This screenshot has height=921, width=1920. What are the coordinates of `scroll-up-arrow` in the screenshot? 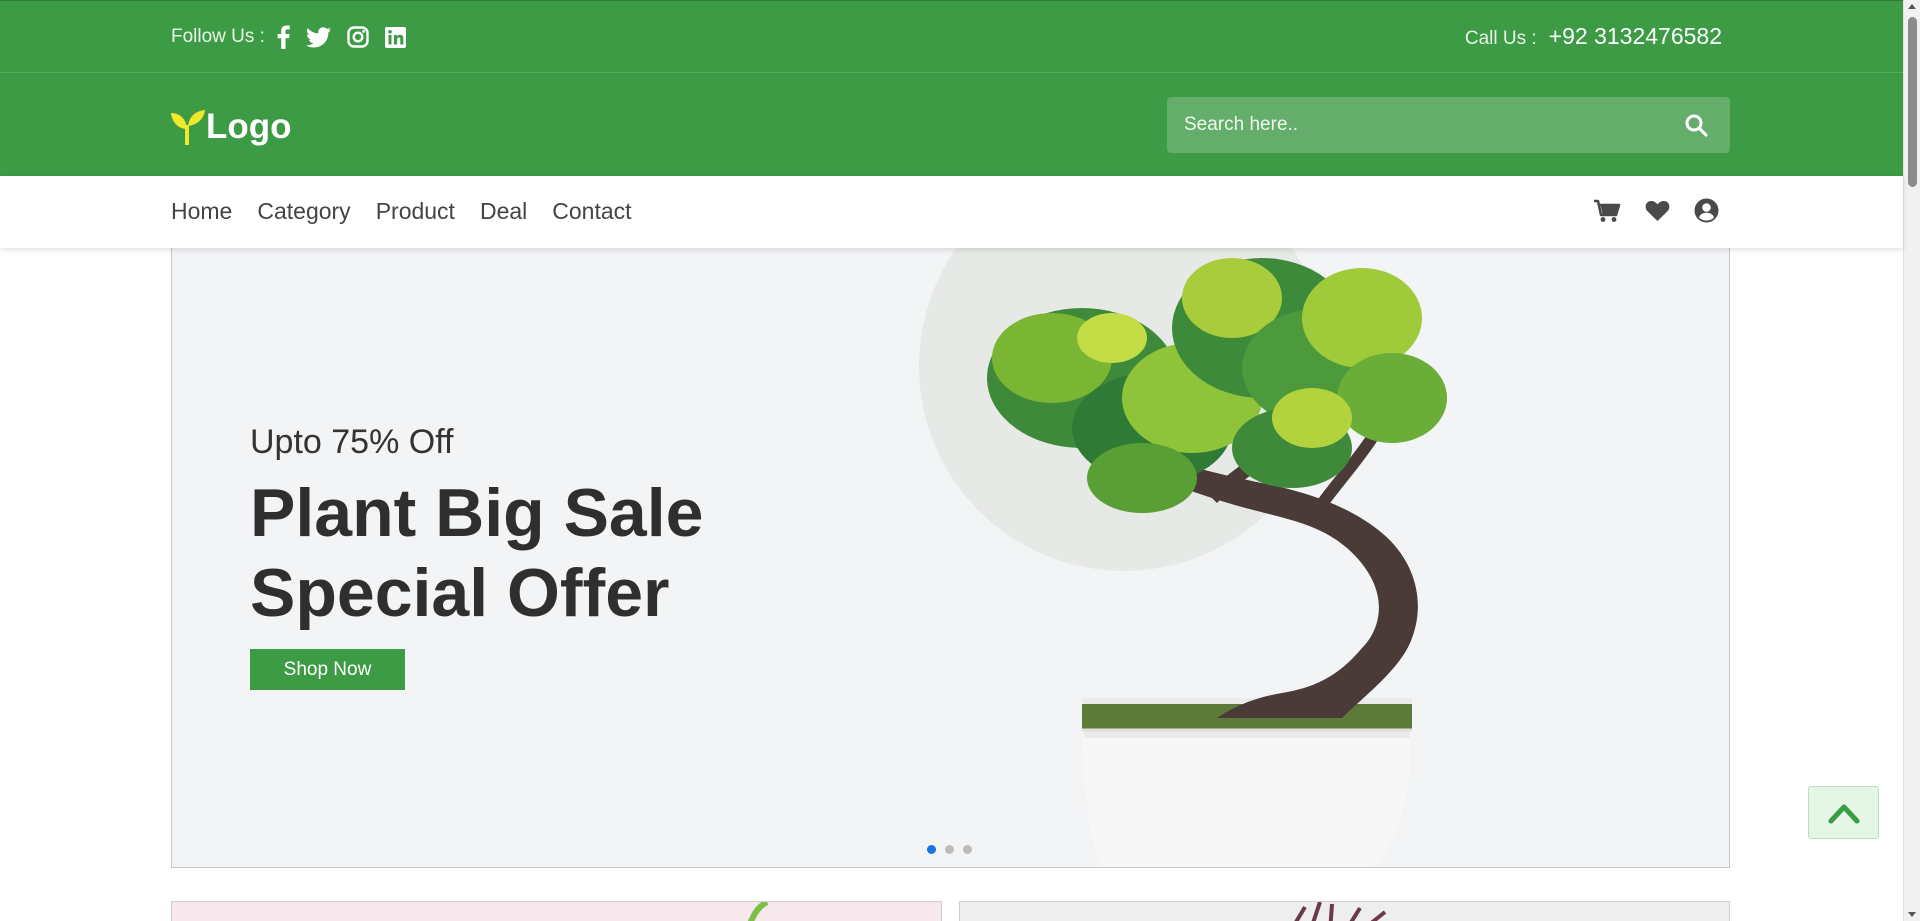 It's located at (1912, 6).